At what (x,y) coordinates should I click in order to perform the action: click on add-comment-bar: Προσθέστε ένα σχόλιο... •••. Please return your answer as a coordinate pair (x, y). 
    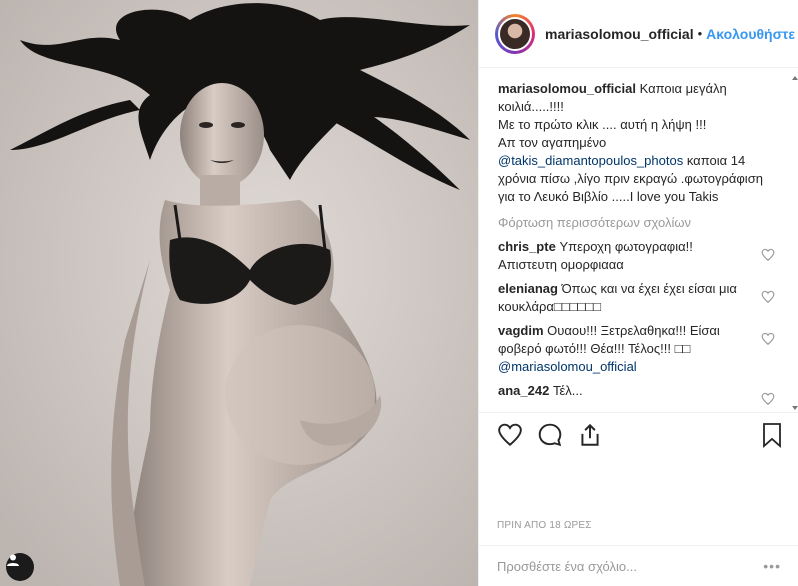
    Looking at the image, I should click on (638, 565).